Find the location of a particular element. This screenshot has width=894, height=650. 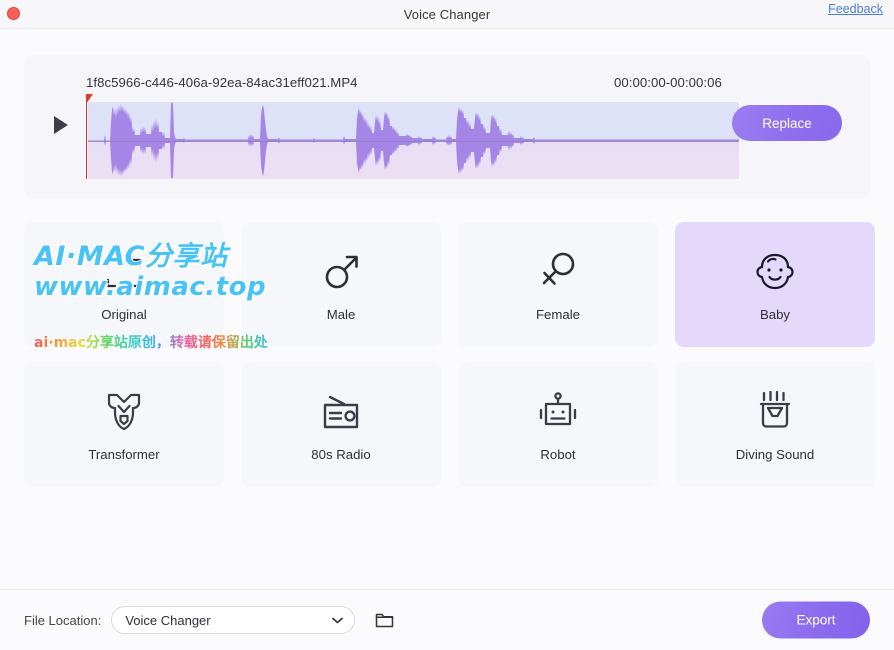

file-location-value: Voice Changer is located at coordinates (233, 620).